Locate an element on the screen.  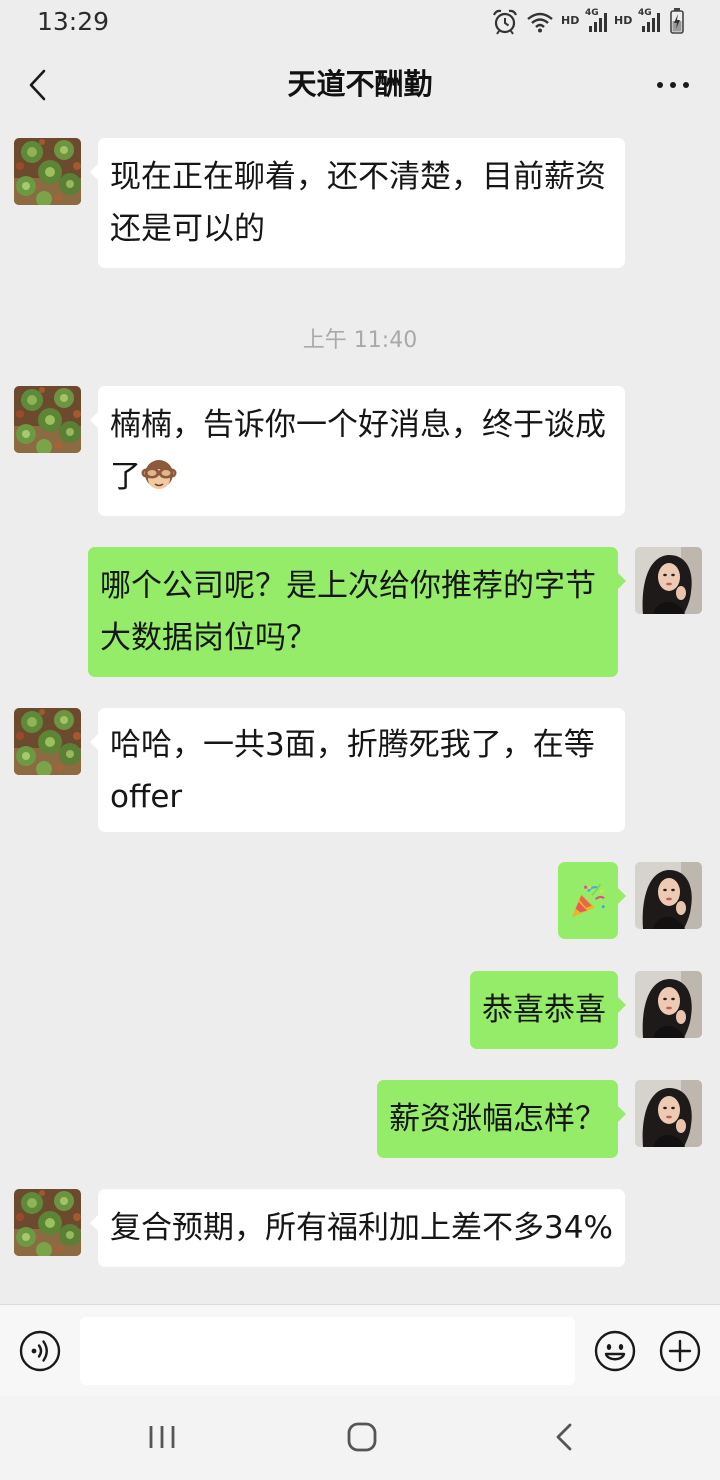
message-text: 现在正在聊着，还不清楚，目前薪资还是可以的 is located at coordinates (358, 203).